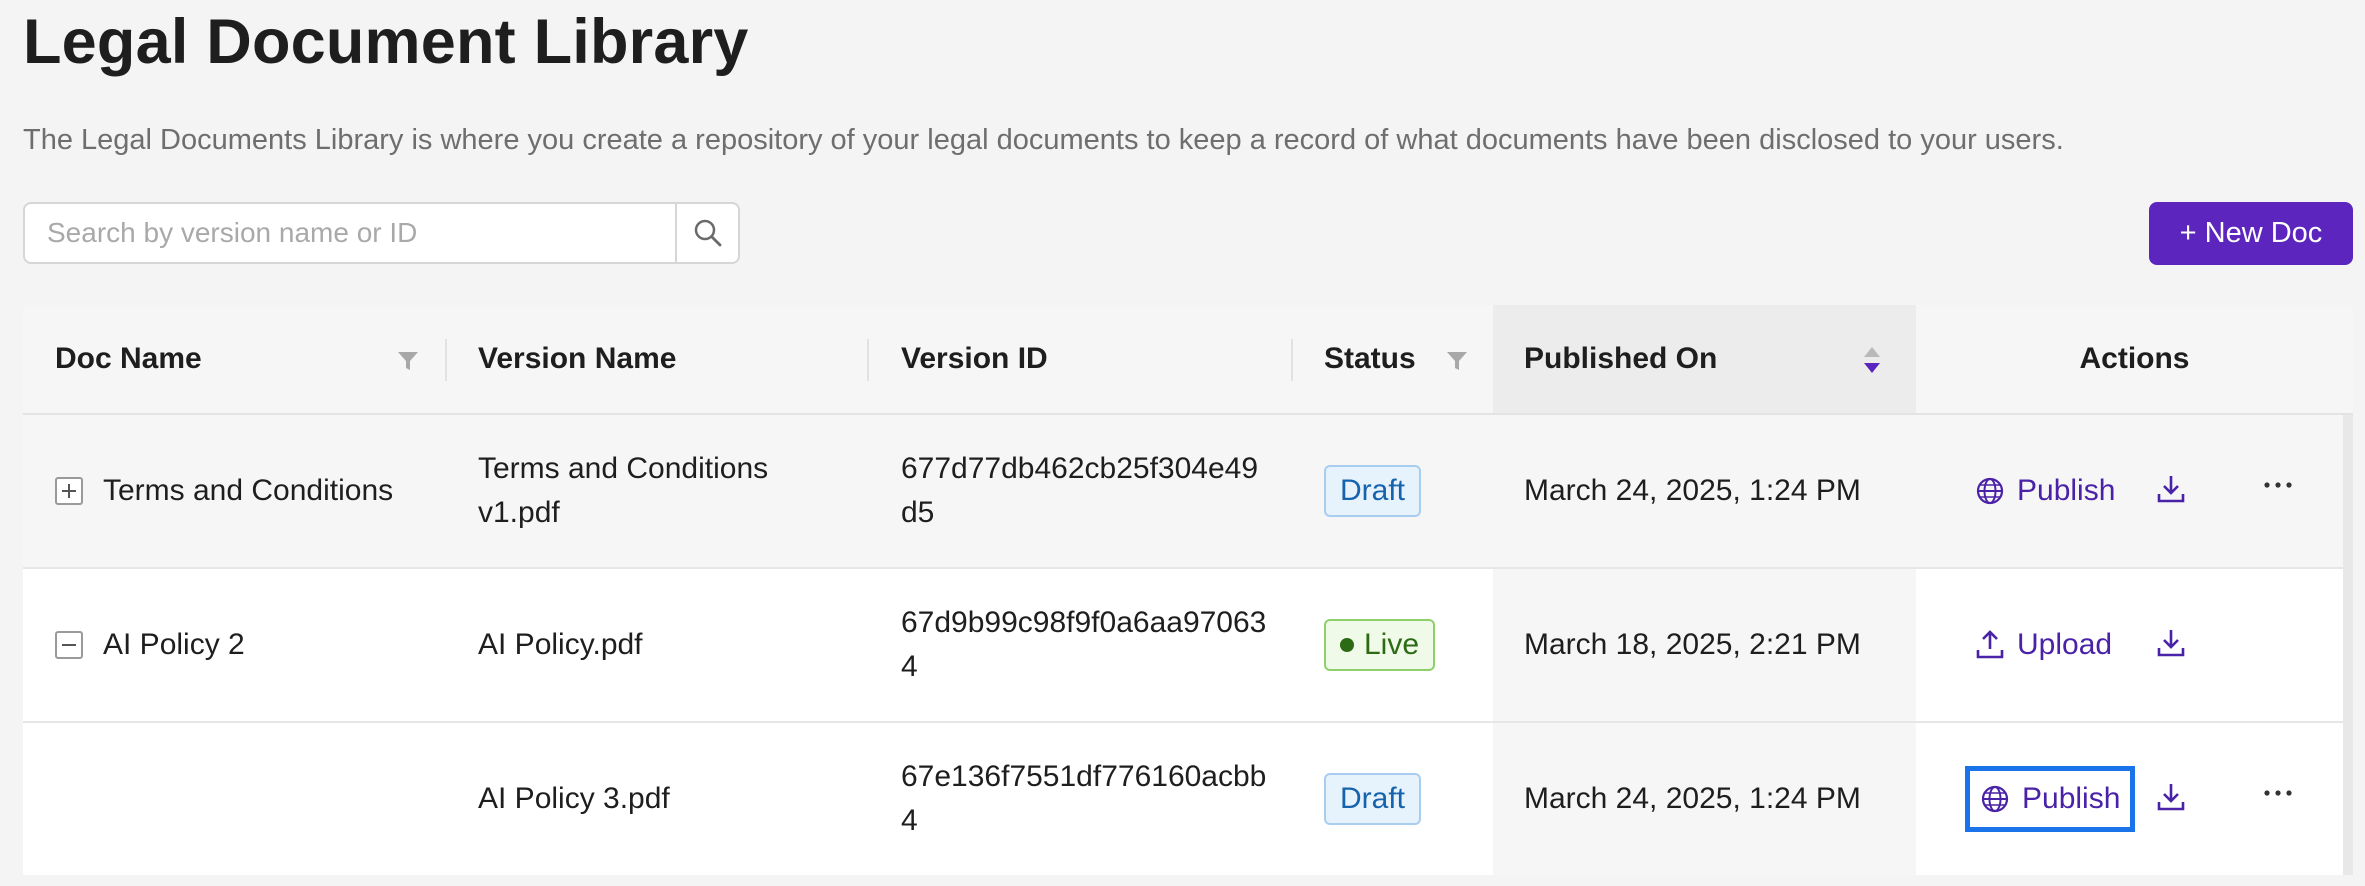 This screenshot has height=886, width=2365. Describe the element at coordinates (248, 490) in the screenshot. I see `doc-name: Terms and Conditions` at that location.